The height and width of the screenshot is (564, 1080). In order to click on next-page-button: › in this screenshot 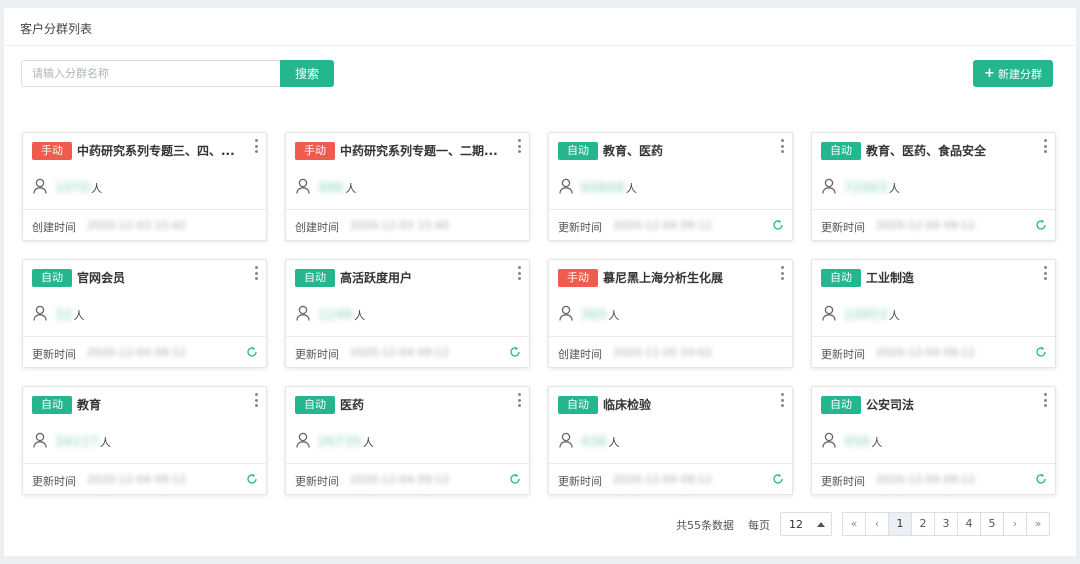, I will do `click(1015, 524)`.